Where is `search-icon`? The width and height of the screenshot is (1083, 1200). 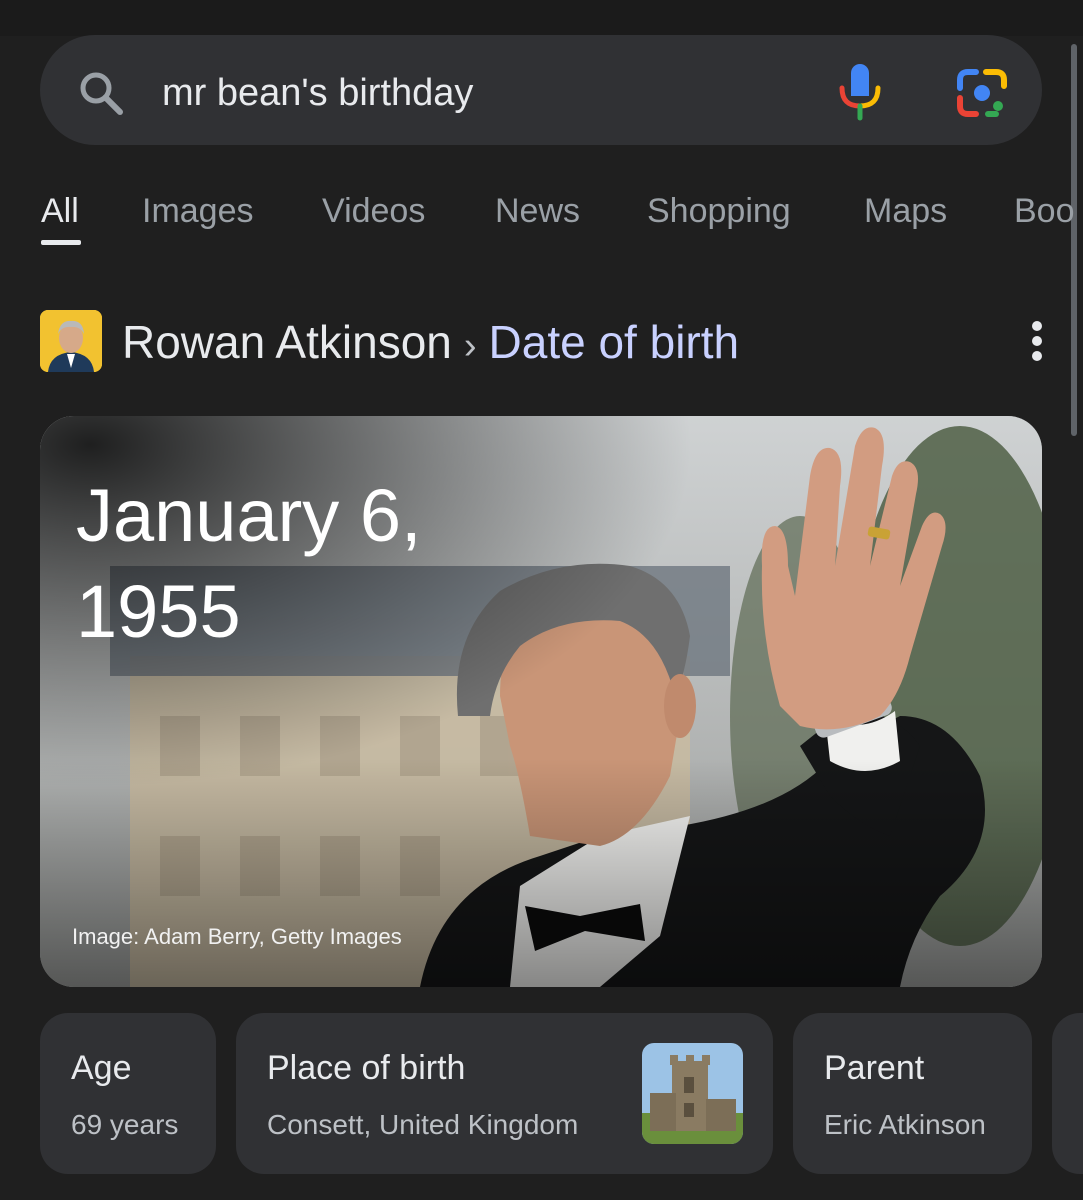 search-icon is located at coordinates (101, 93).